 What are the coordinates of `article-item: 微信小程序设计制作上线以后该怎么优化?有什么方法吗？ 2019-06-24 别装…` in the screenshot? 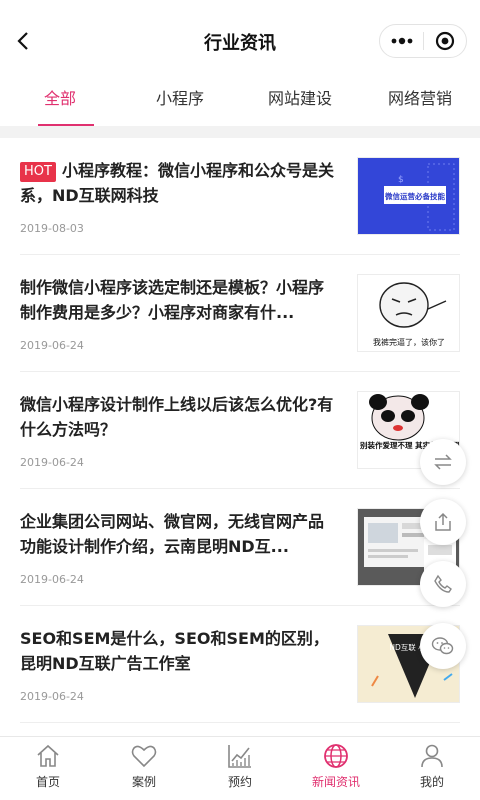 It's located at (240, 430).